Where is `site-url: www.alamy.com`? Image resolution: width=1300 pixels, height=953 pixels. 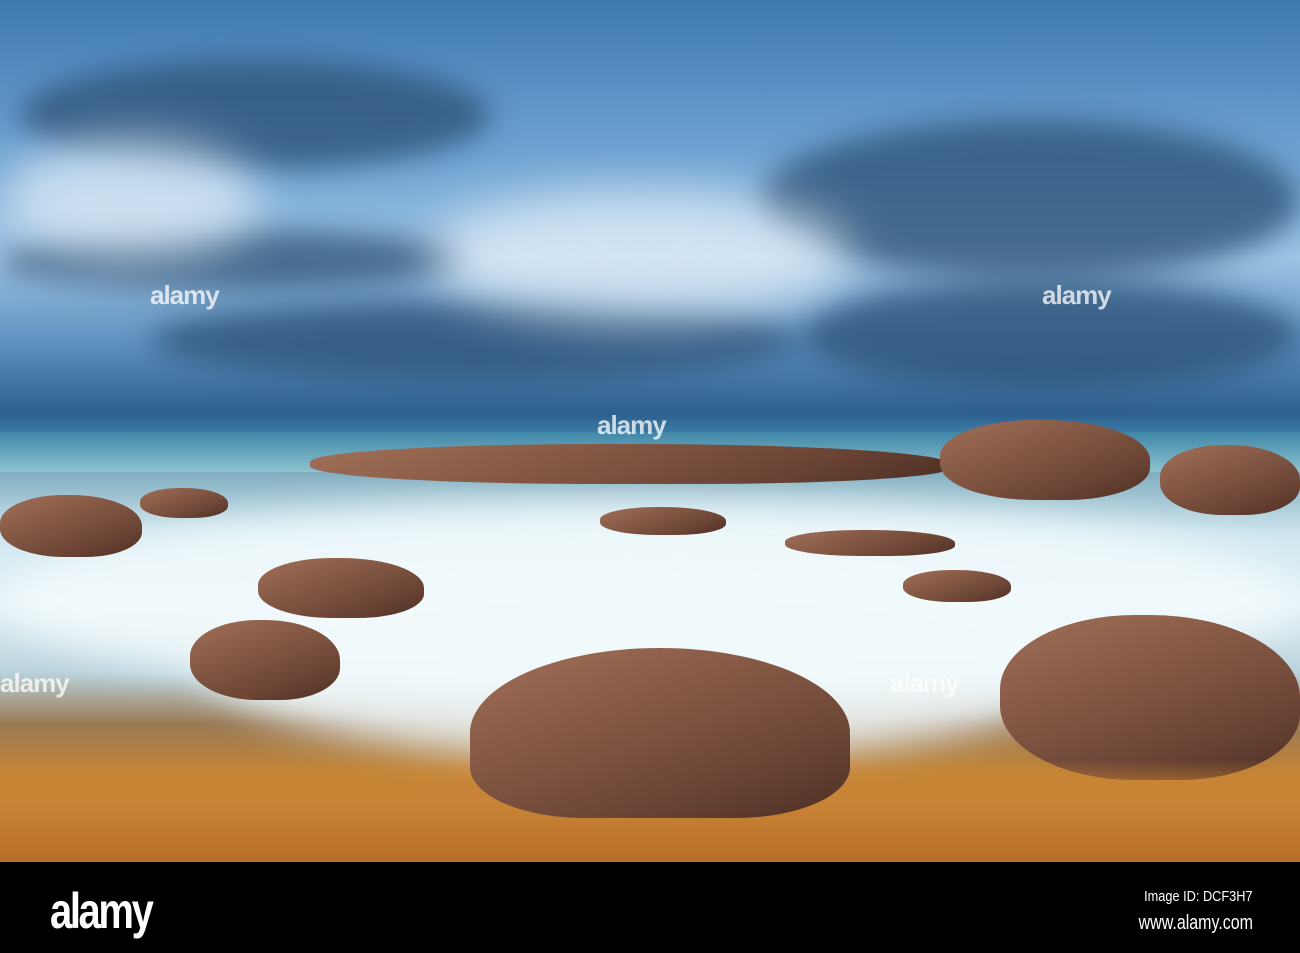 site-url: www.alamy.com is located at coordinates (1195, 923).